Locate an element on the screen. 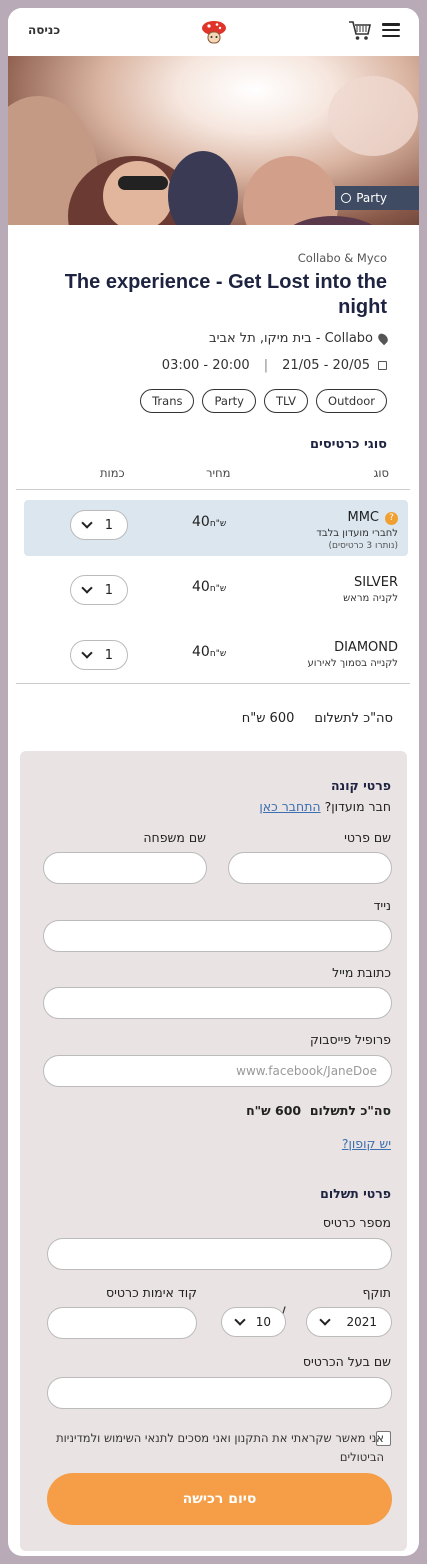 This screenshot has width=427, height=1564. location-text: Collabo - בית מיקו, תל אביב is located at coordinates (291, 338).